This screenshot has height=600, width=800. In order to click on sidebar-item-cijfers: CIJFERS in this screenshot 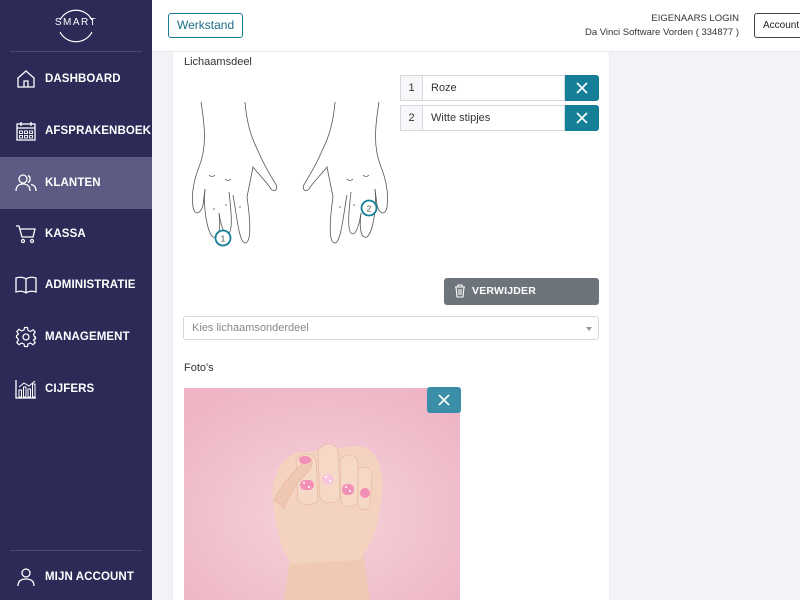, I will do `click(76, 389)`.